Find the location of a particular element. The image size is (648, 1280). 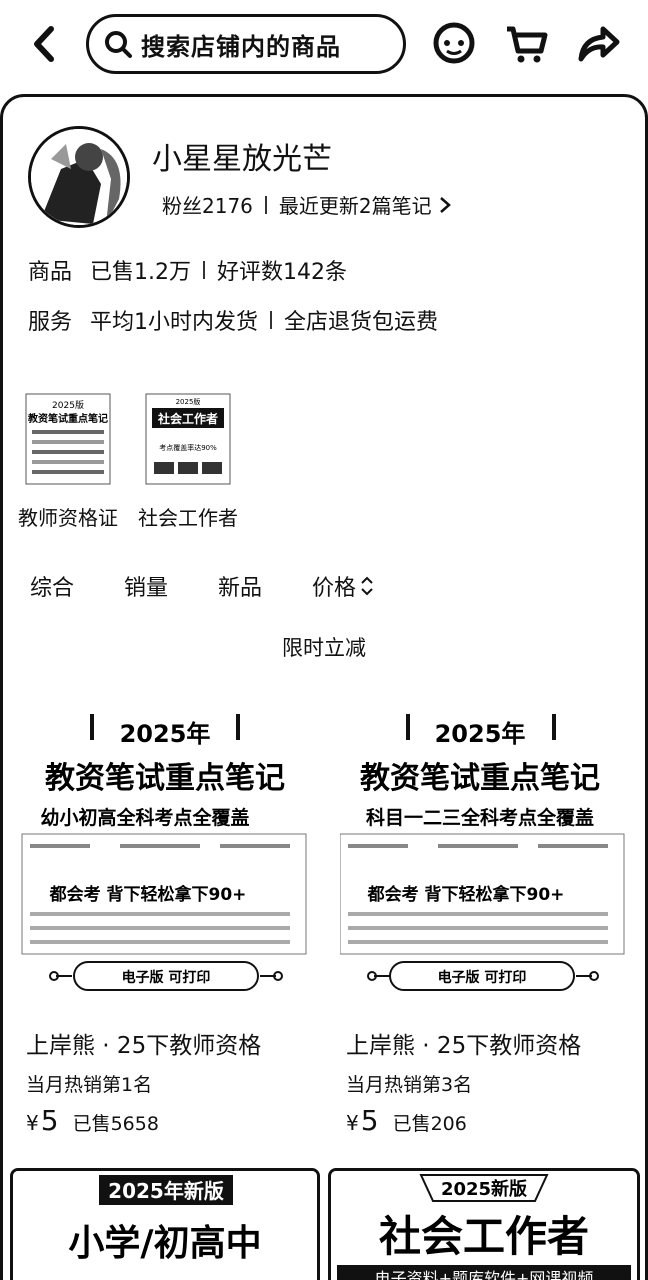

product-price: ¥ 5 已售206 is located at coordinates (406, 1120).